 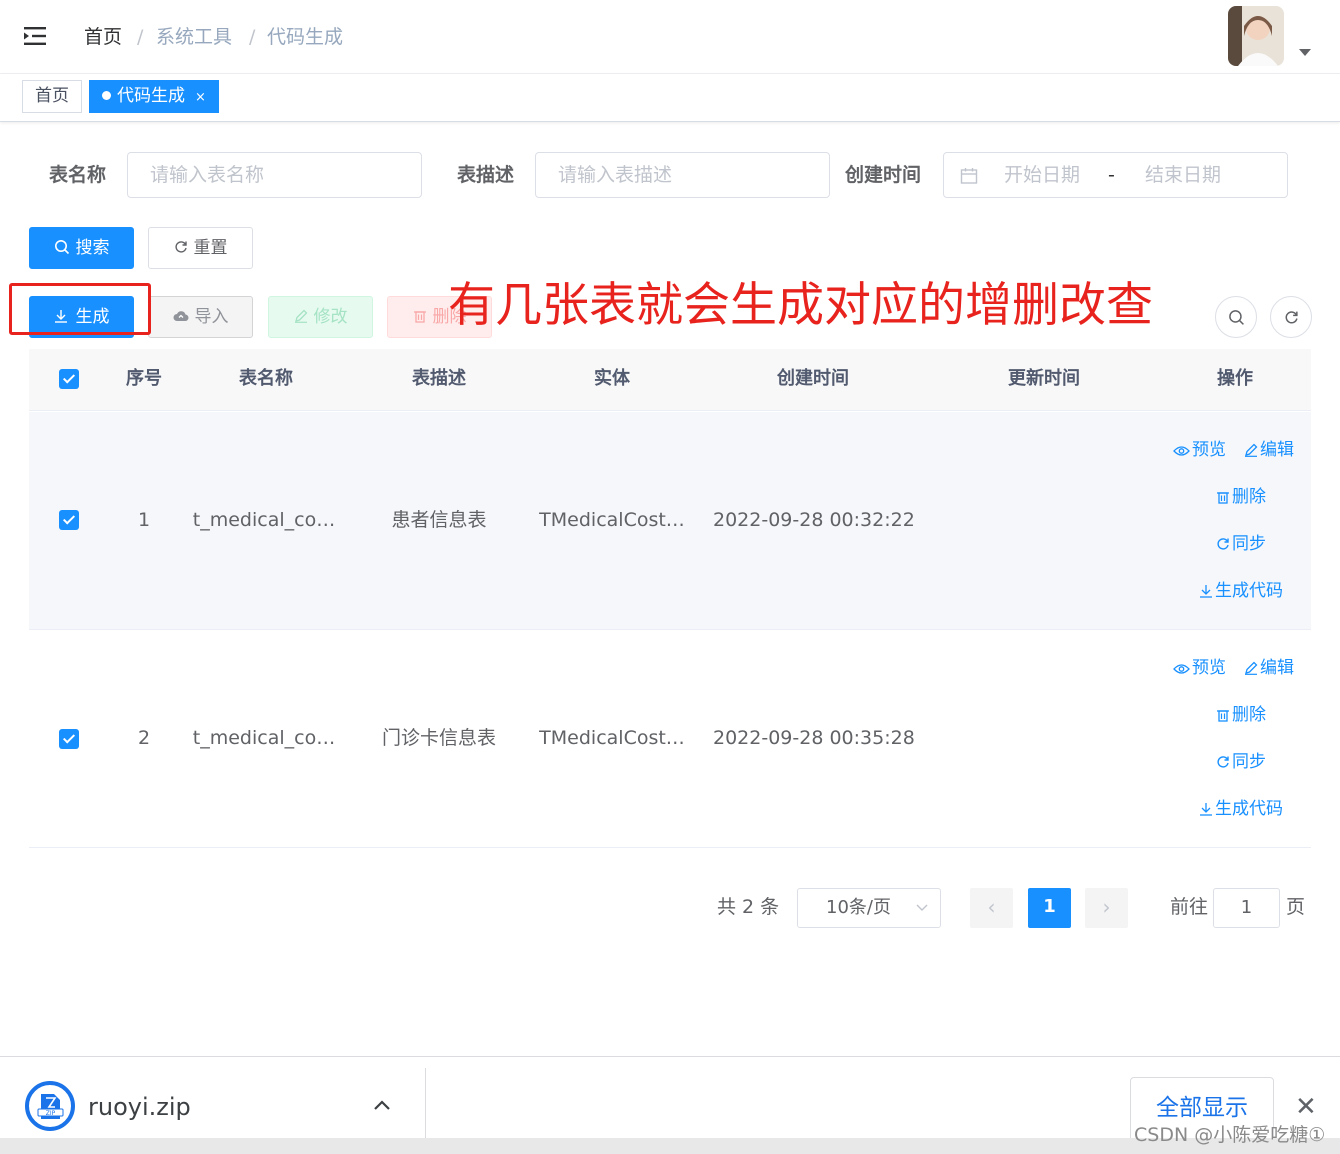 What do you see at coordinates (92, 248) in the screenshot?
I see `button-label: 搜索` at bounding box center [92, 248].